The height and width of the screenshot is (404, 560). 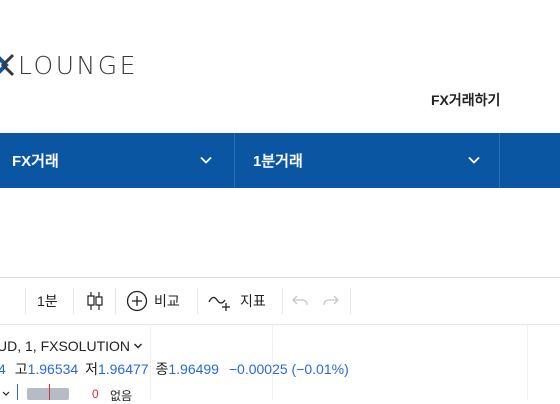 What do you see at coordinates (91, 369) in the screenshot?
I see `low-label: 저` at bounding box center [91, 369].